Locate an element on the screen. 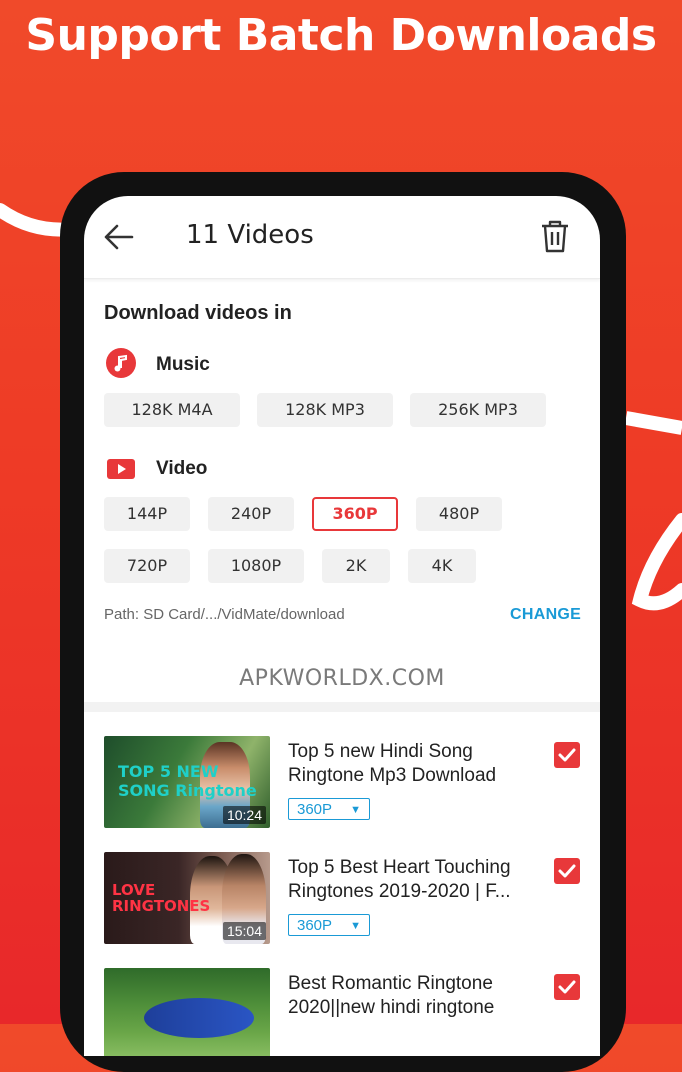  section-divider is located at coordinates (342, 707).